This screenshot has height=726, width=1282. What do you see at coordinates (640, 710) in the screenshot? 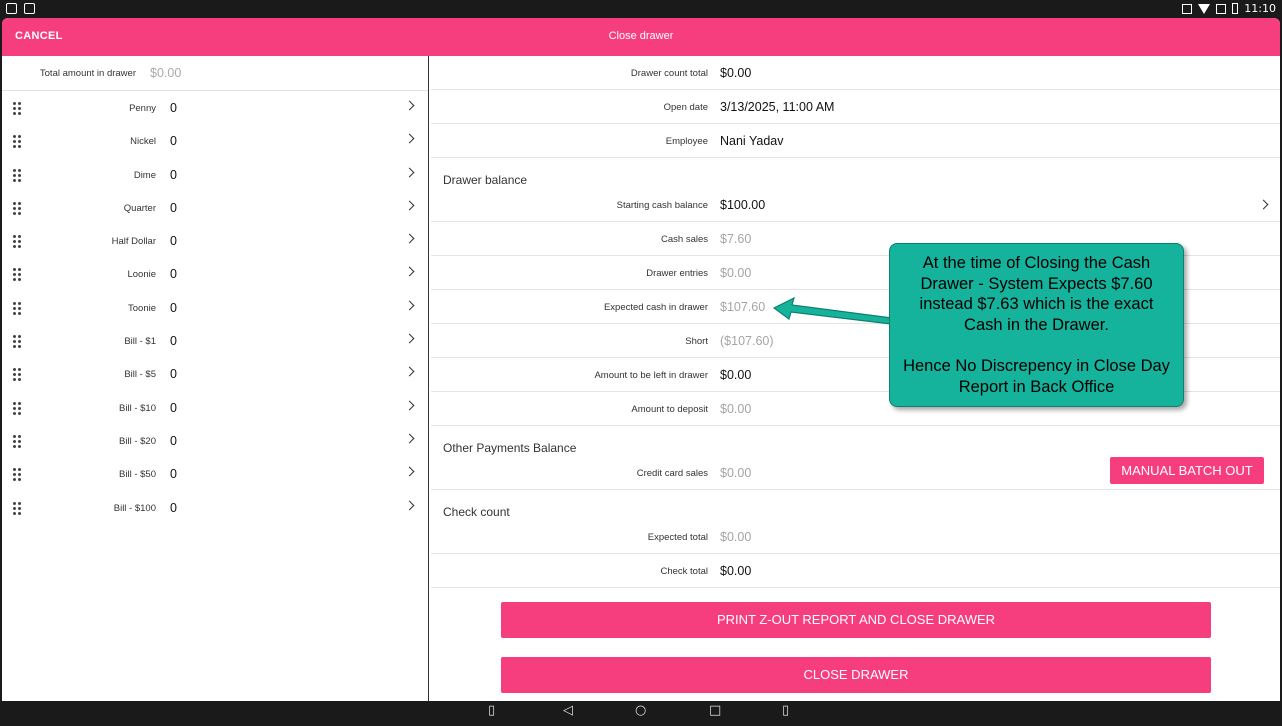
I see `home-icon: ○` at bounding box center [640, 710].